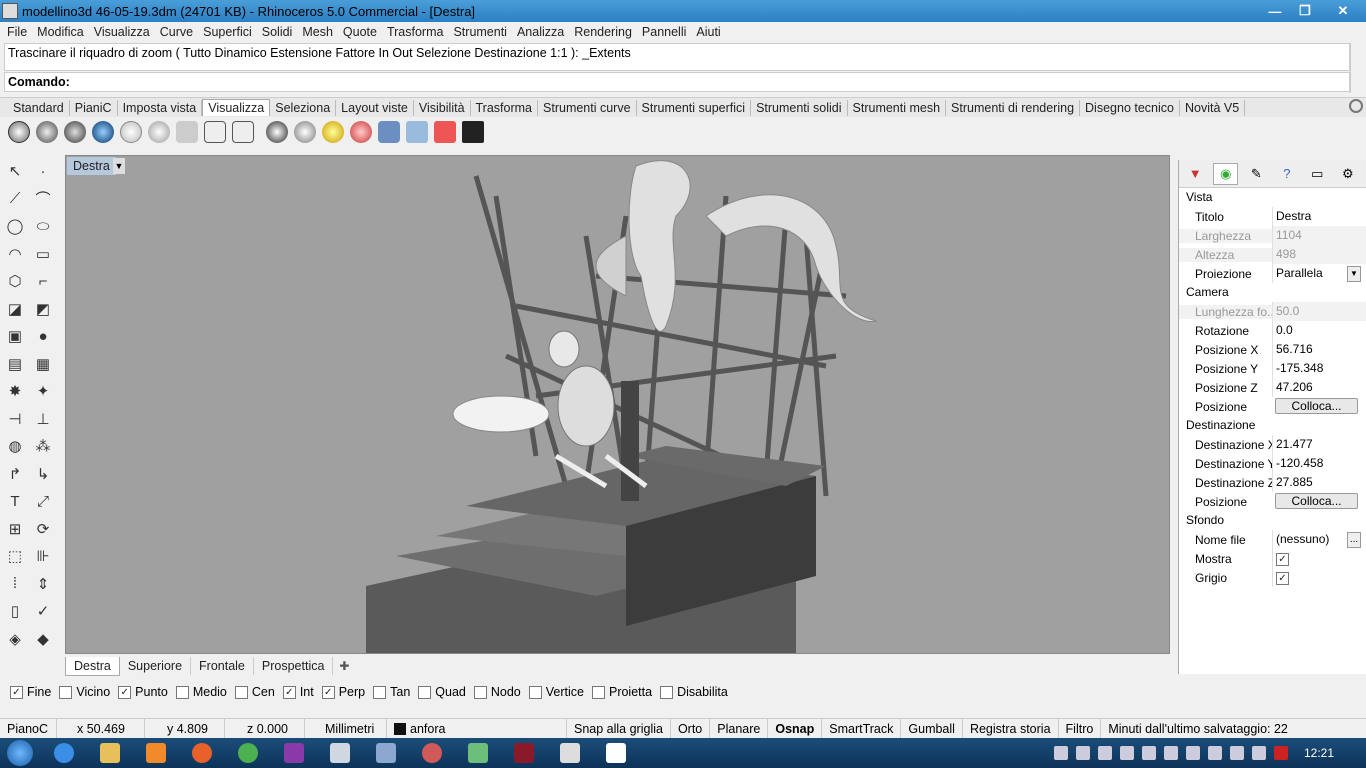 This screenshot has width=1366, height=768. Describe the element at coordinates (1348, 174) in the screenshot. I see `panel-gear-icon: ⚙` at that location.